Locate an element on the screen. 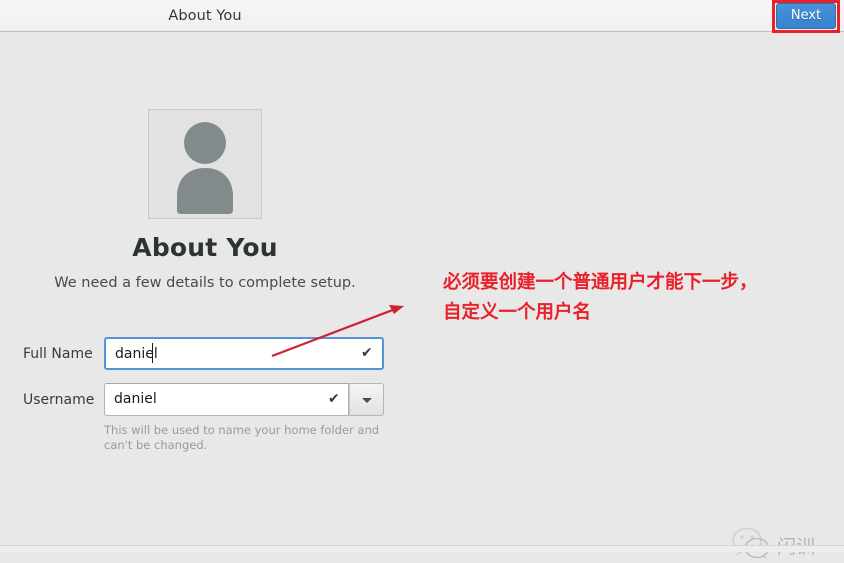  username-label: Username is located at coordinates (59, 400).